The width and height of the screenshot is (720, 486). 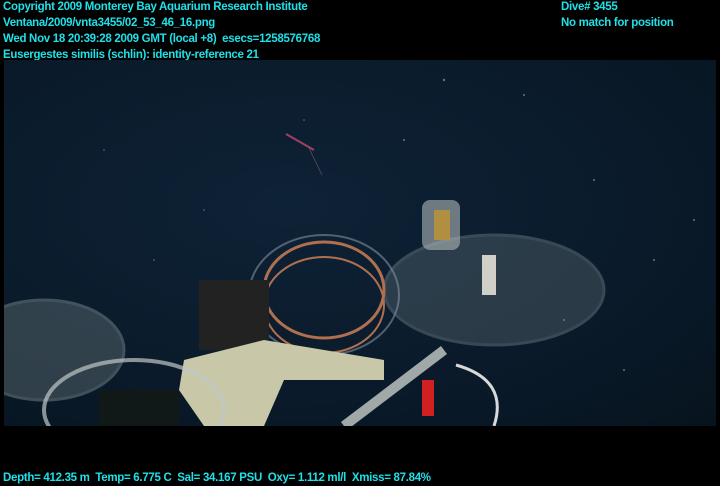 I want to click on shrimp, so click(x=304, y=154).